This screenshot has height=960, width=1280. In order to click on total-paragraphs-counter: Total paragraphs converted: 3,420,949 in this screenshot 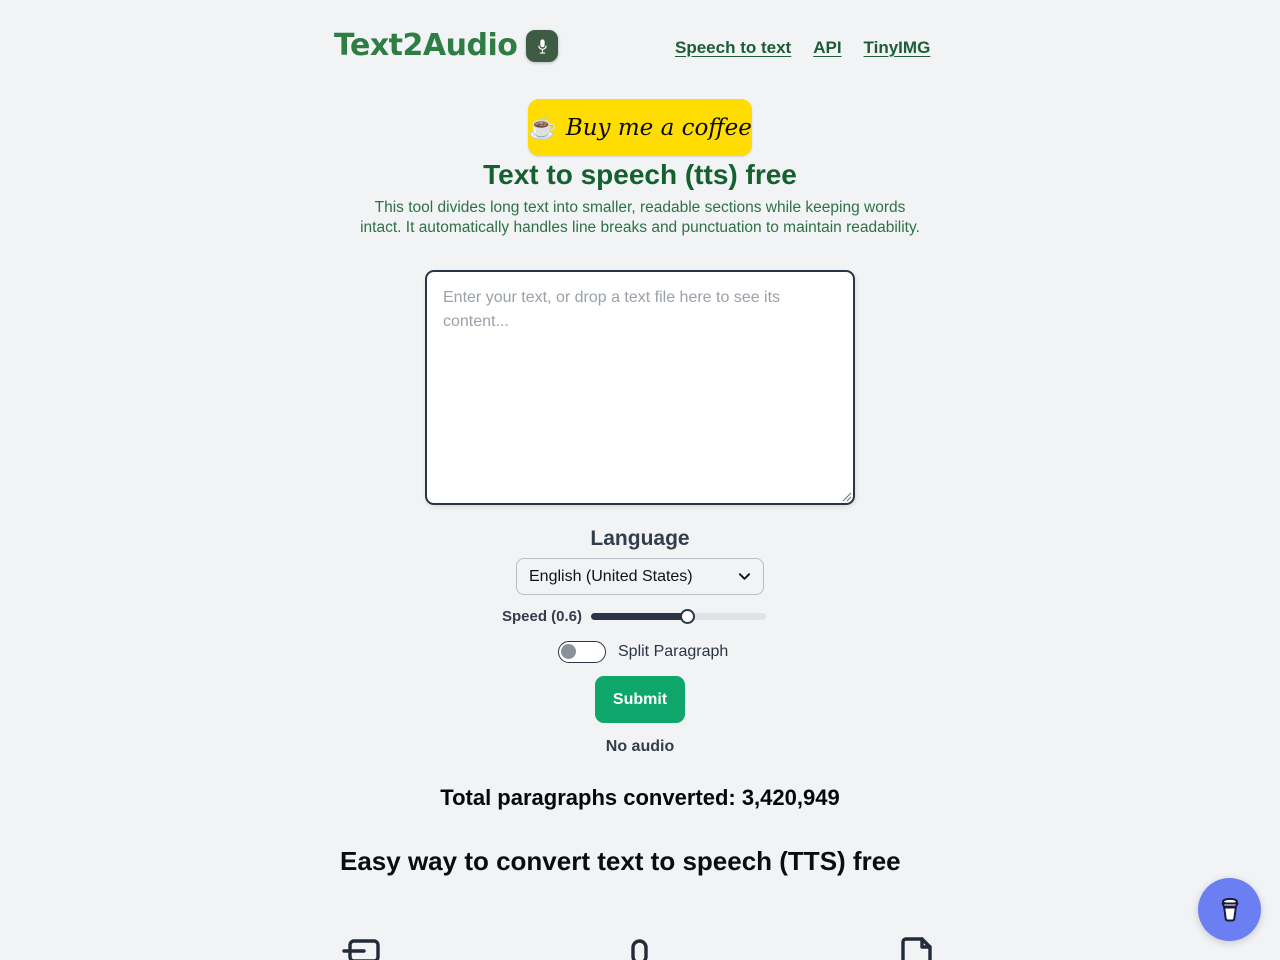, I will do `click(640, 797)`.